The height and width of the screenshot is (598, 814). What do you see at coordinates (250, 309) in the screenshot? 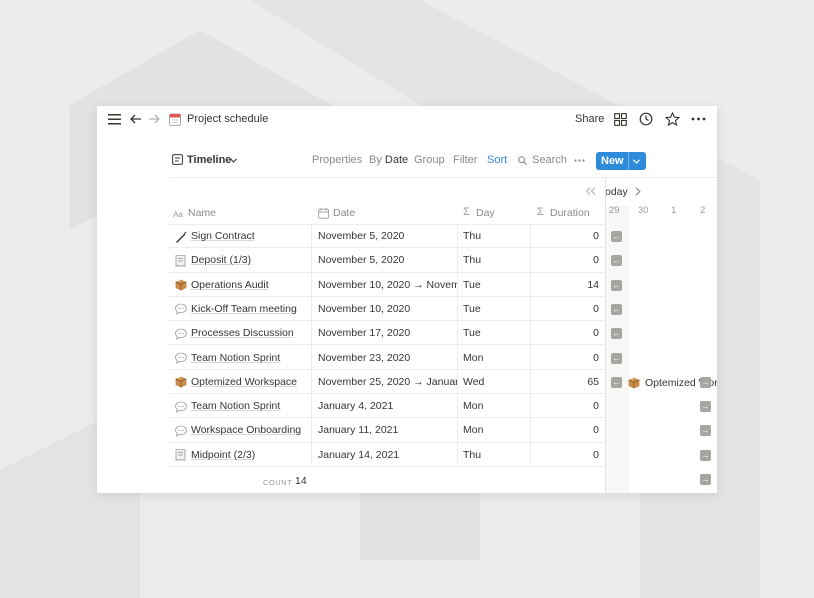
I see `name-cell: Kick-Off Team meeting` at bounding box center [250, 309].